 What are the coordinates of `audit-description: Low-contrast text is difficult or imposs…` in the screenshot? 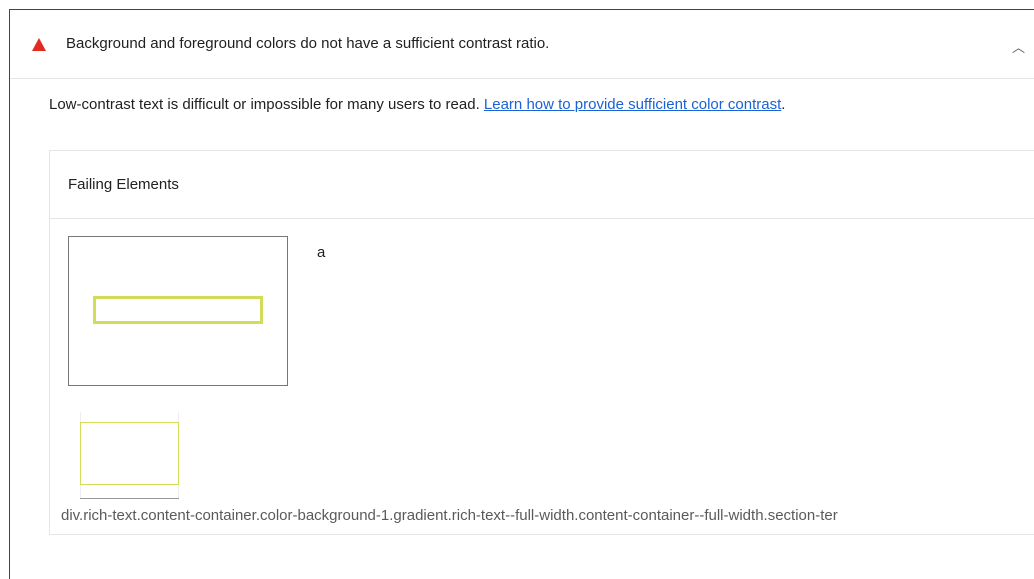 It's located at (417, 104).